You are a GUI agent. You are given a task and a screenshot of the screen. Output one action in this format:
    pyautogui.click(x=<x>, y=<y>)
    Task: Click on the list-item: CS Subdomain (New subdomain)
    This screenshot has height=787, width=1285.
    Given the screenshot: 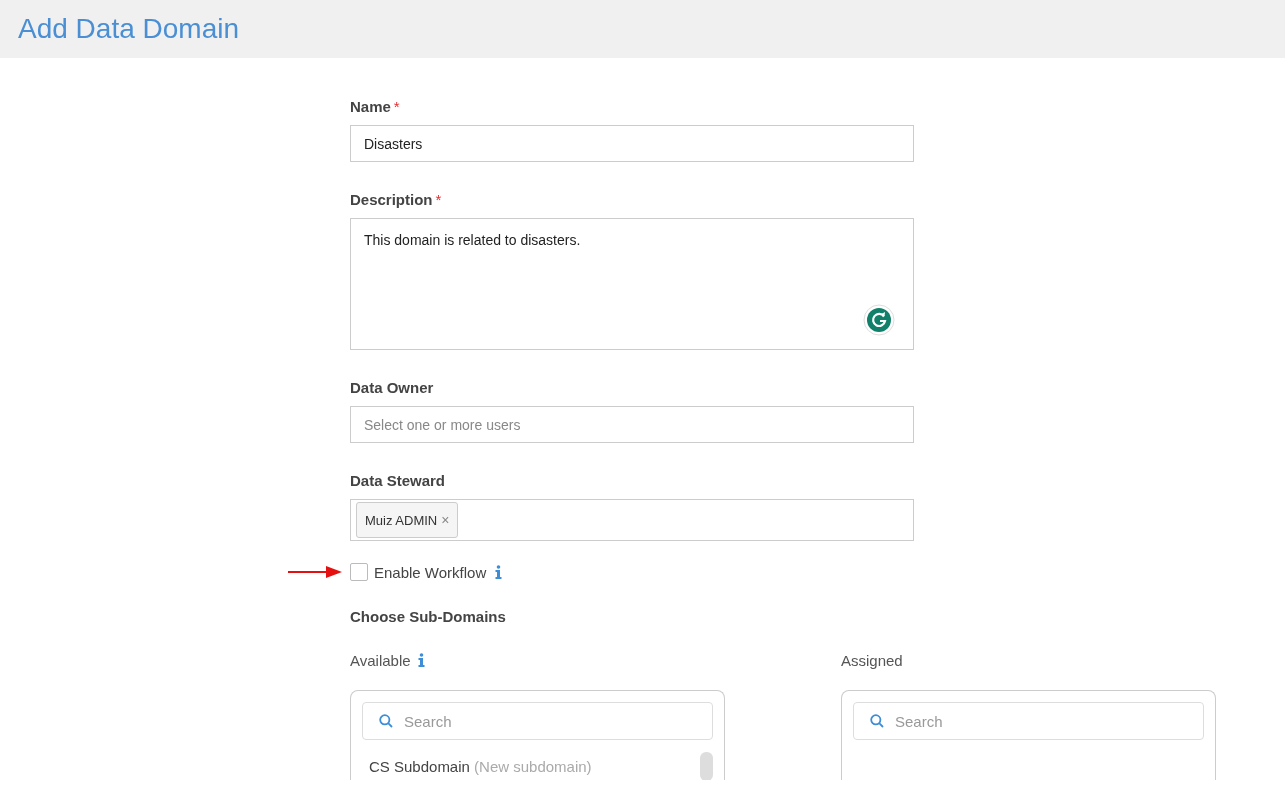 What is the action you would take?
    pyautogui.click(x=477, y=757)
    